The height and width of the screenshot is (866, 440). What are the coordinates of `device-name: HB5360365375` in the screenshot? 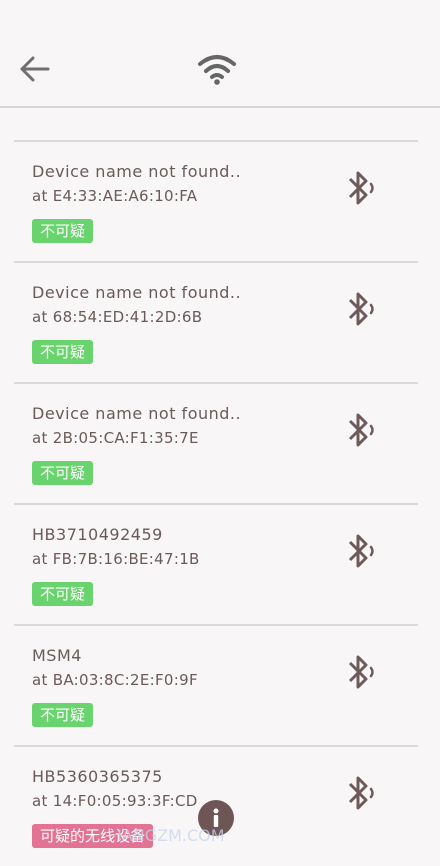 It's located at (97, 776).